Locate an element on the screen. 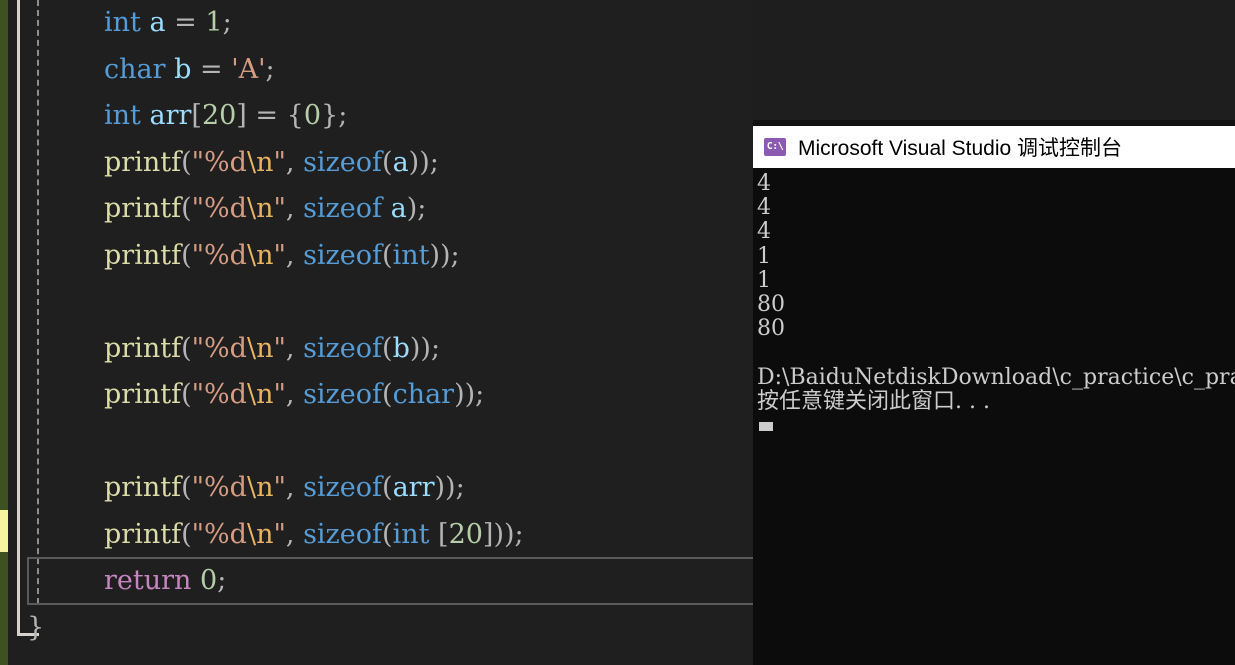  code-line: printf("%d\n", sizeof(b)); is located at coordinates (262, 349).